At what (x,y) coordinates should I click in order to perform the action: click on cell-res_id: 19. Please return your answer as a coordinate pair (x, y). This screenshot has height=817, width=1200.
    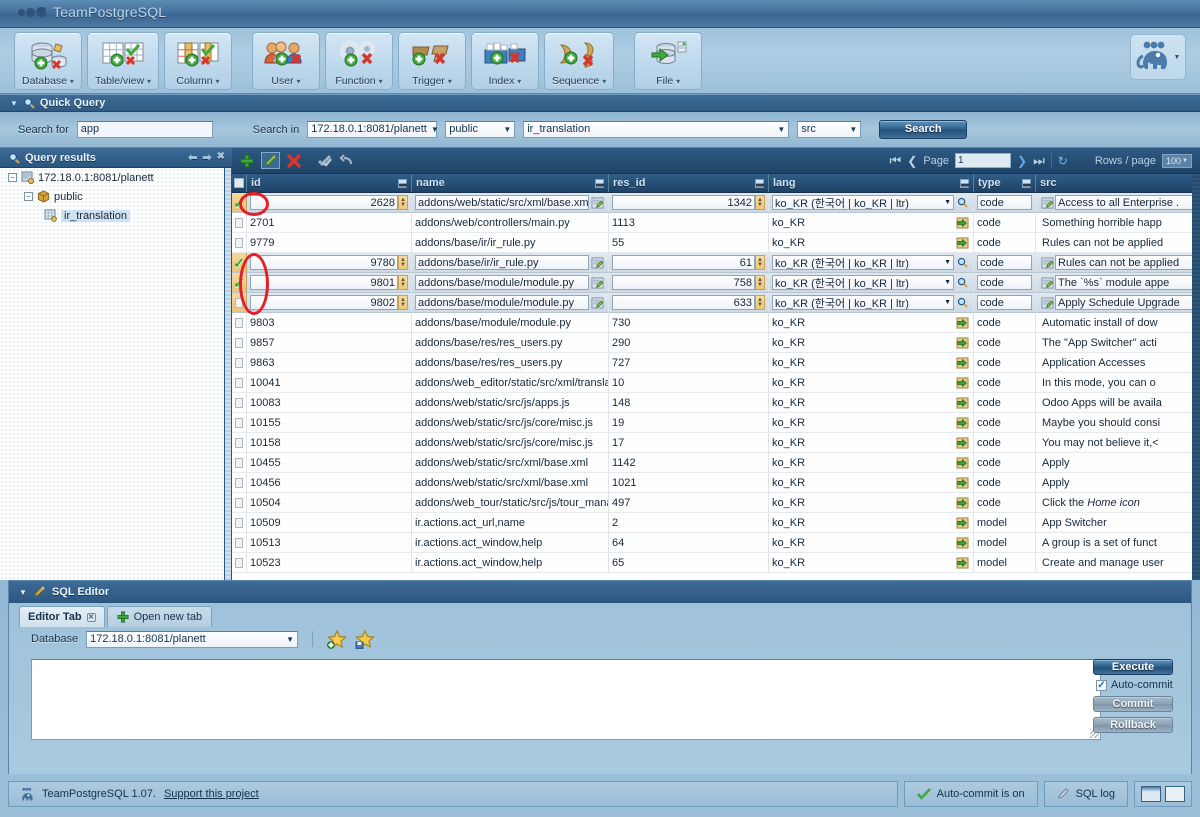
    Looking at the image, I should click on (689, 423).